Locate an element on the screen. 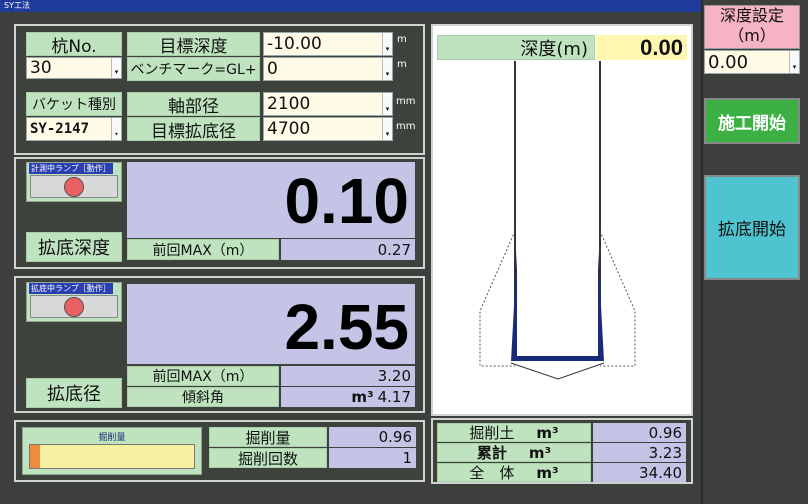 This screenshot has width=808, height=504. depth-setting-label-line2: （m） is located at coordinates (752, 35).